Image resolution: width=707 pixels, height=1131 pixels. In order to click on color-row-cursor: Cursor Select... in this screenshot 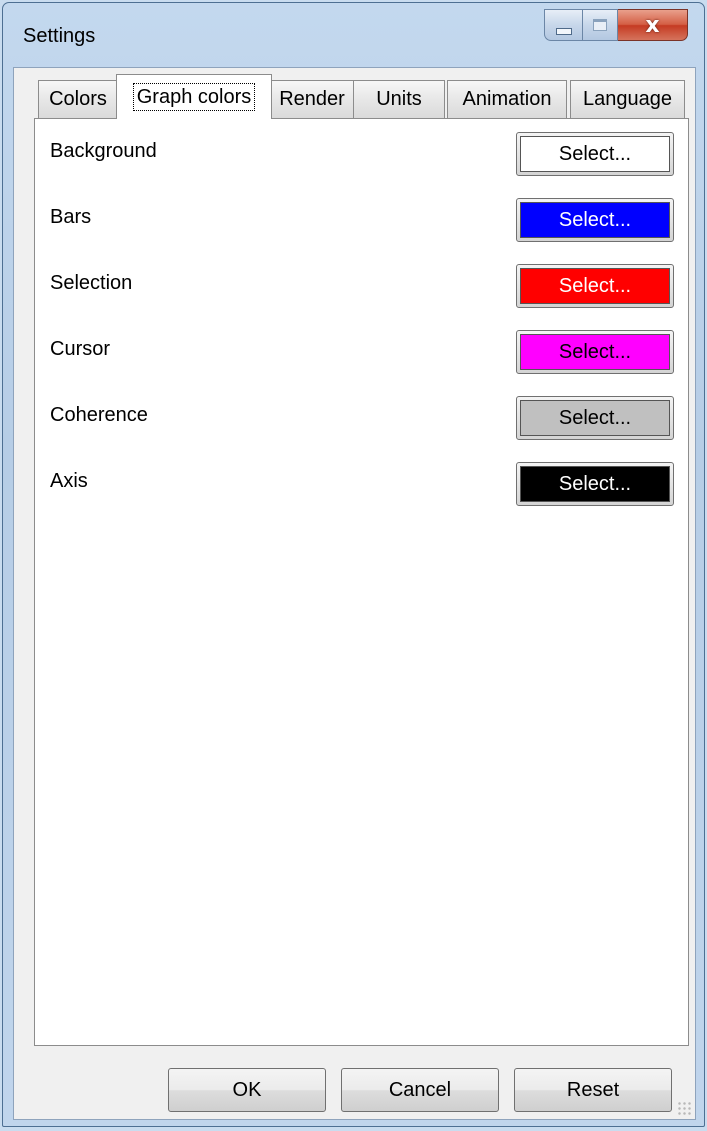, I will do `click(361, 352)`.